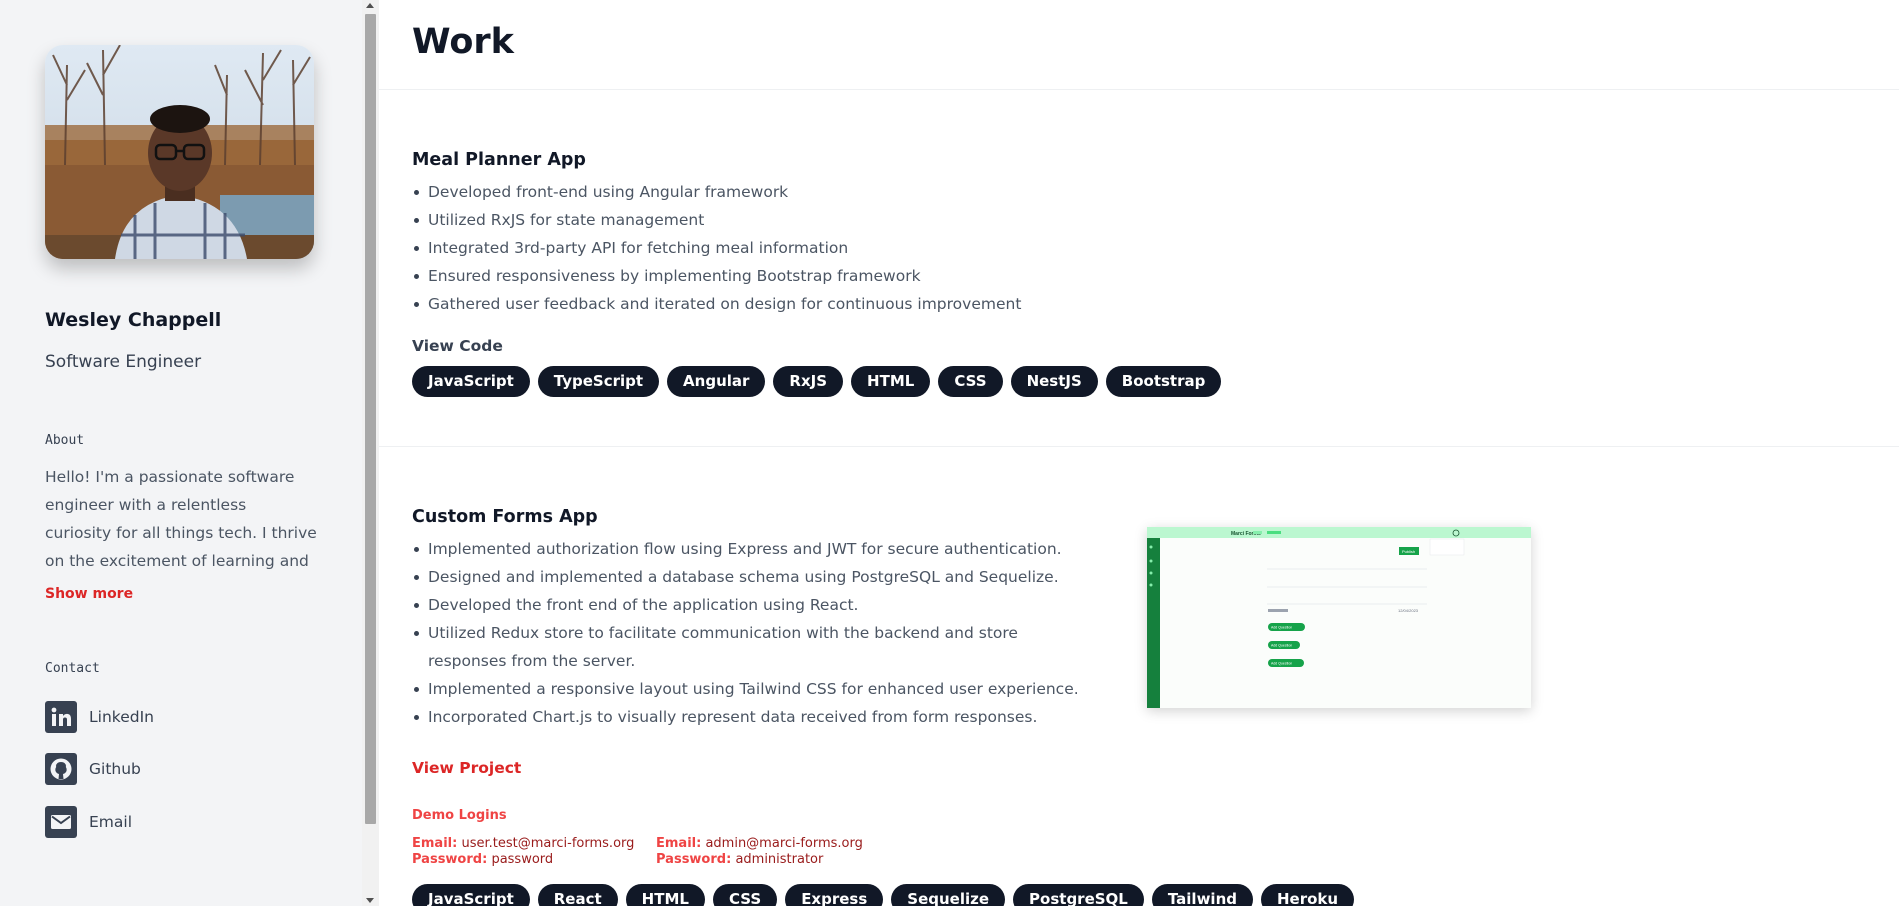  What do you see at coordinates (499, 160) in the screenshot?
I see `project-title: Meal Planner App` at bounding box center [499, 160].